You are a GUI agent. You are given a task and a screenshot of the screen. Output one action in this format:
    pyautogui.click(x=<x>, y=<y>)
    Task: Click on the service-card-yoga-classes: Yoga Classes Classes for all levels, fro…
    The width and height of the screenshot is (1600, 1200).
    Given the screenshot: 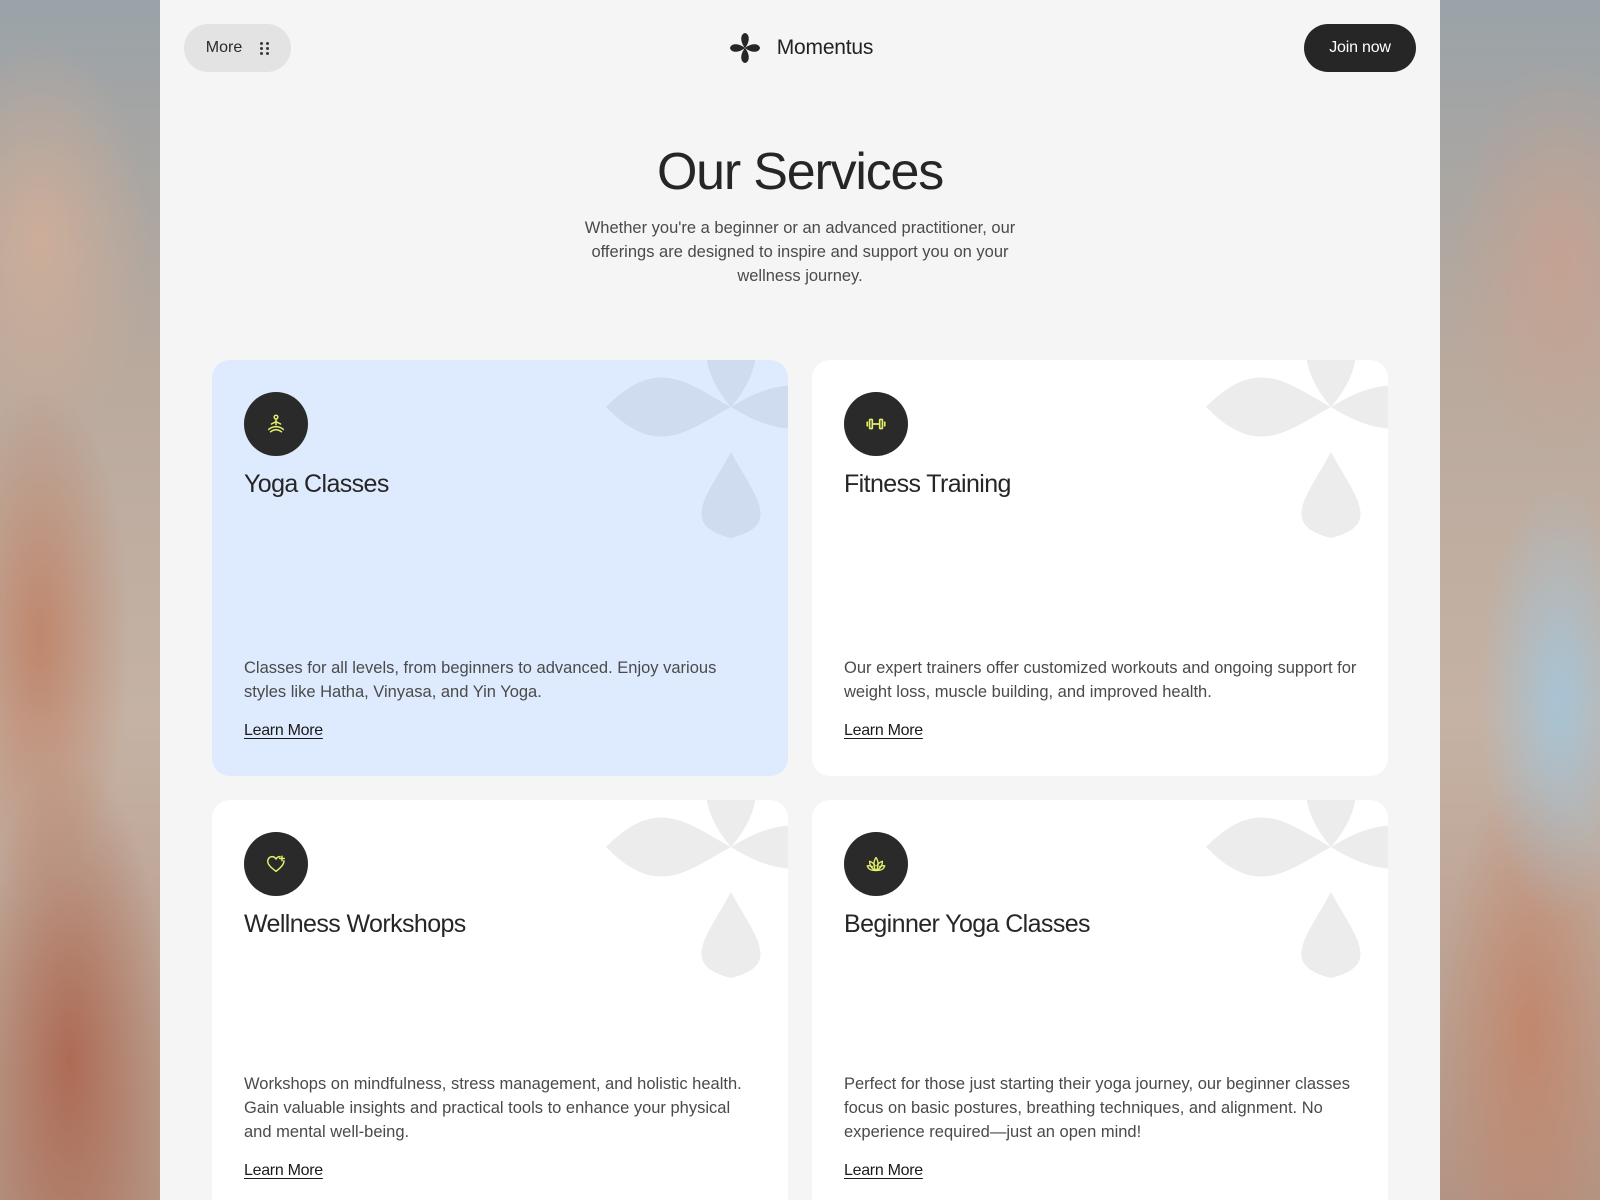 What is the action you would take?
    pyautogui.click(x=500, y=568)
    